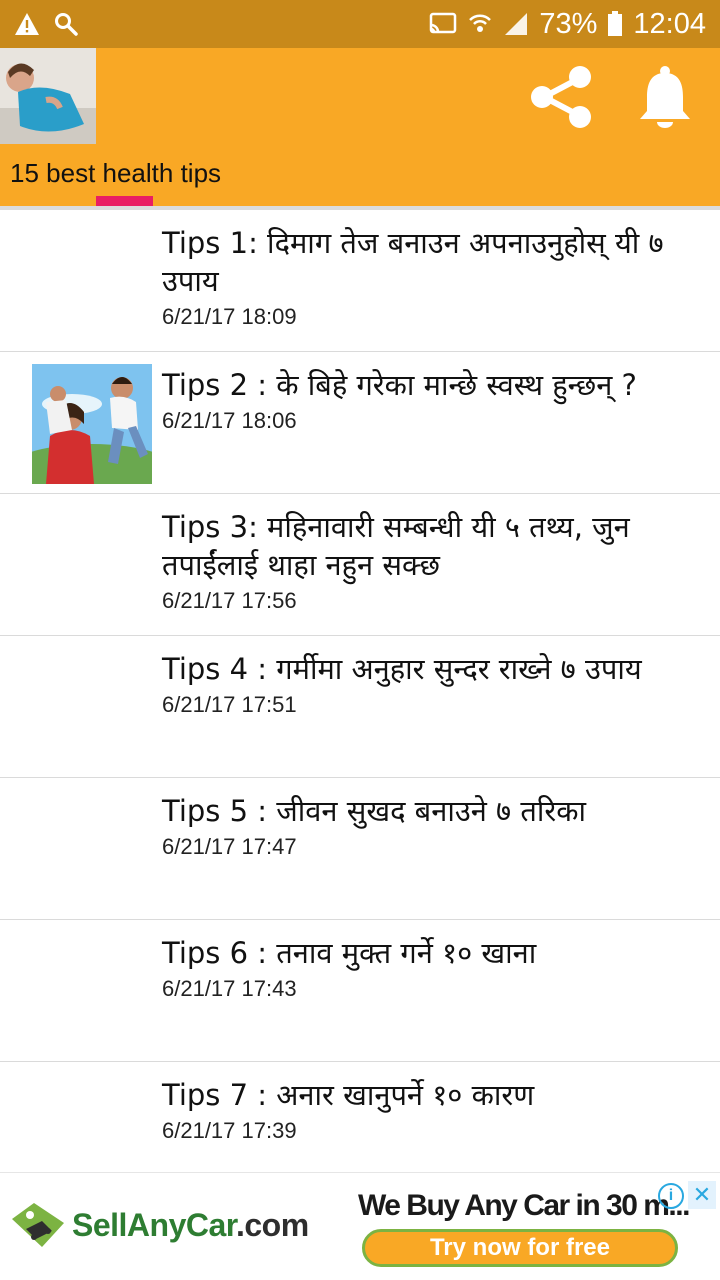 The width and height of the screenshot is (720, 1280). Describe the element at coordinates (116, 173) in the screenshot. I see `tab-label: 15 best health tips` at that location.